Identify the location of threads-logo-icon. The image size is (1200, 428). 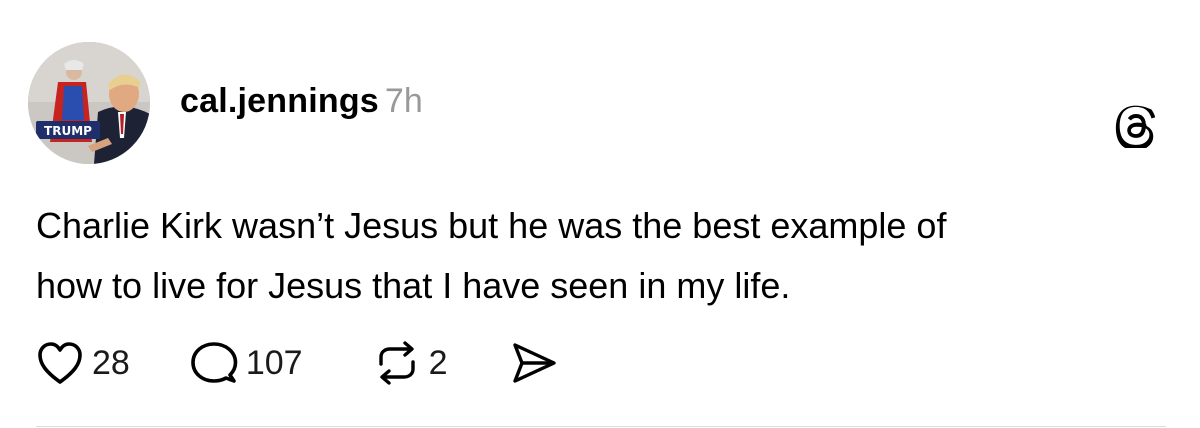
(1136, 127).